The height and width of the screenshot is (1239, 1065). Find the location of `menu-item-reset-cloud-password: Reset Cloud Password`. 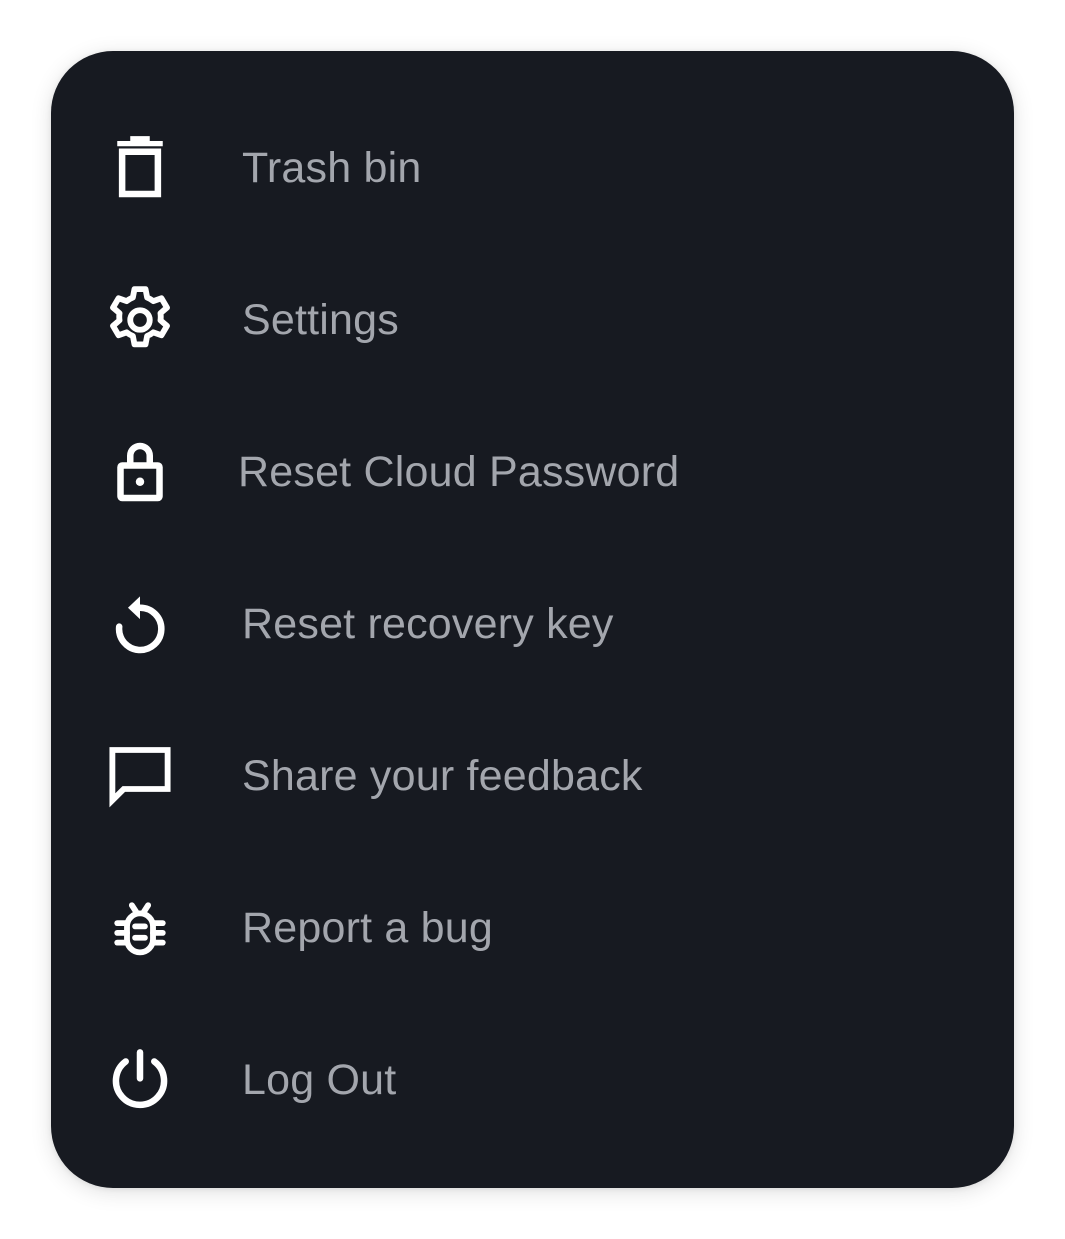

menu-item-reset-cloud-password: Reset Cloud Password is located at coordinates (532, 472).